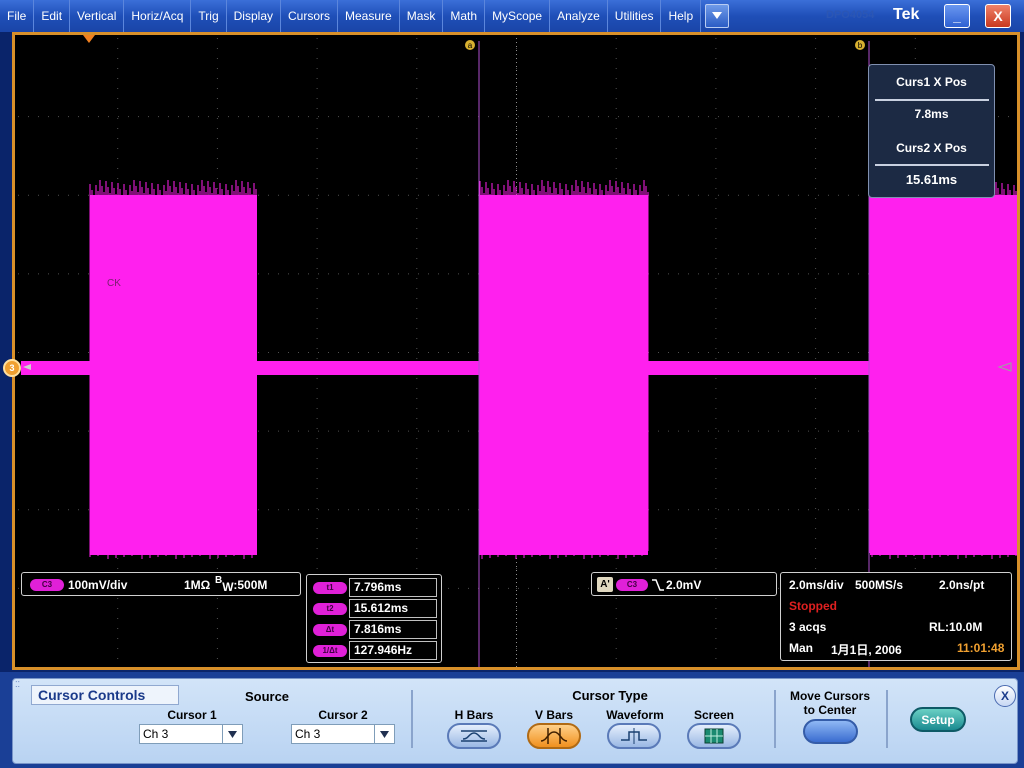 This screenshot has height=768, width=1024. I want to click on trigger-info-box: A' C3 2.0mV, so click(684, 584).